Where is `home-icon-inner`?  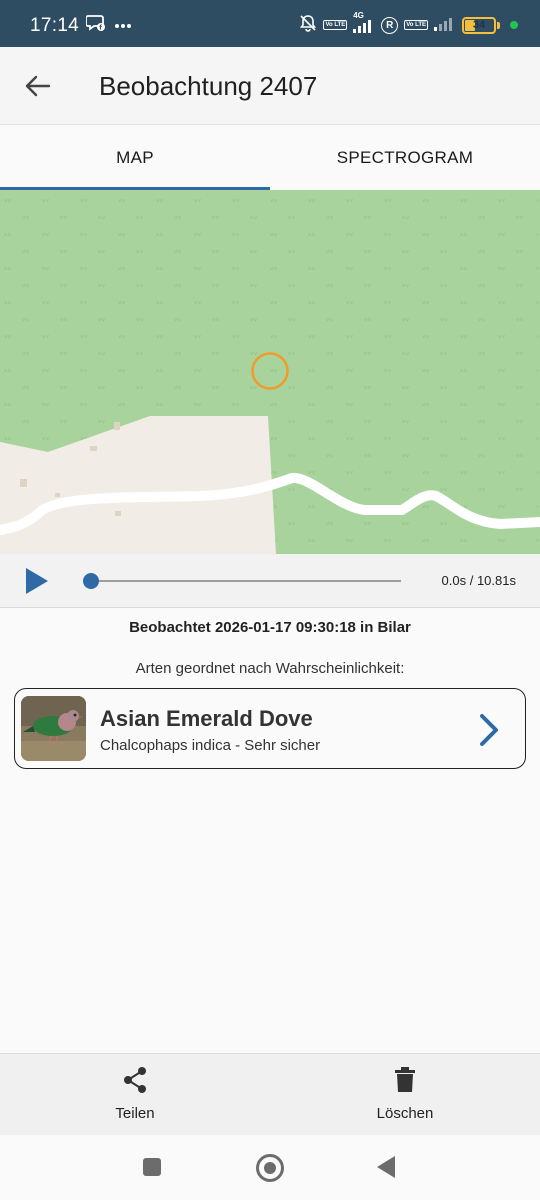
home-icon-inner is located at coordinates (270, 1168).